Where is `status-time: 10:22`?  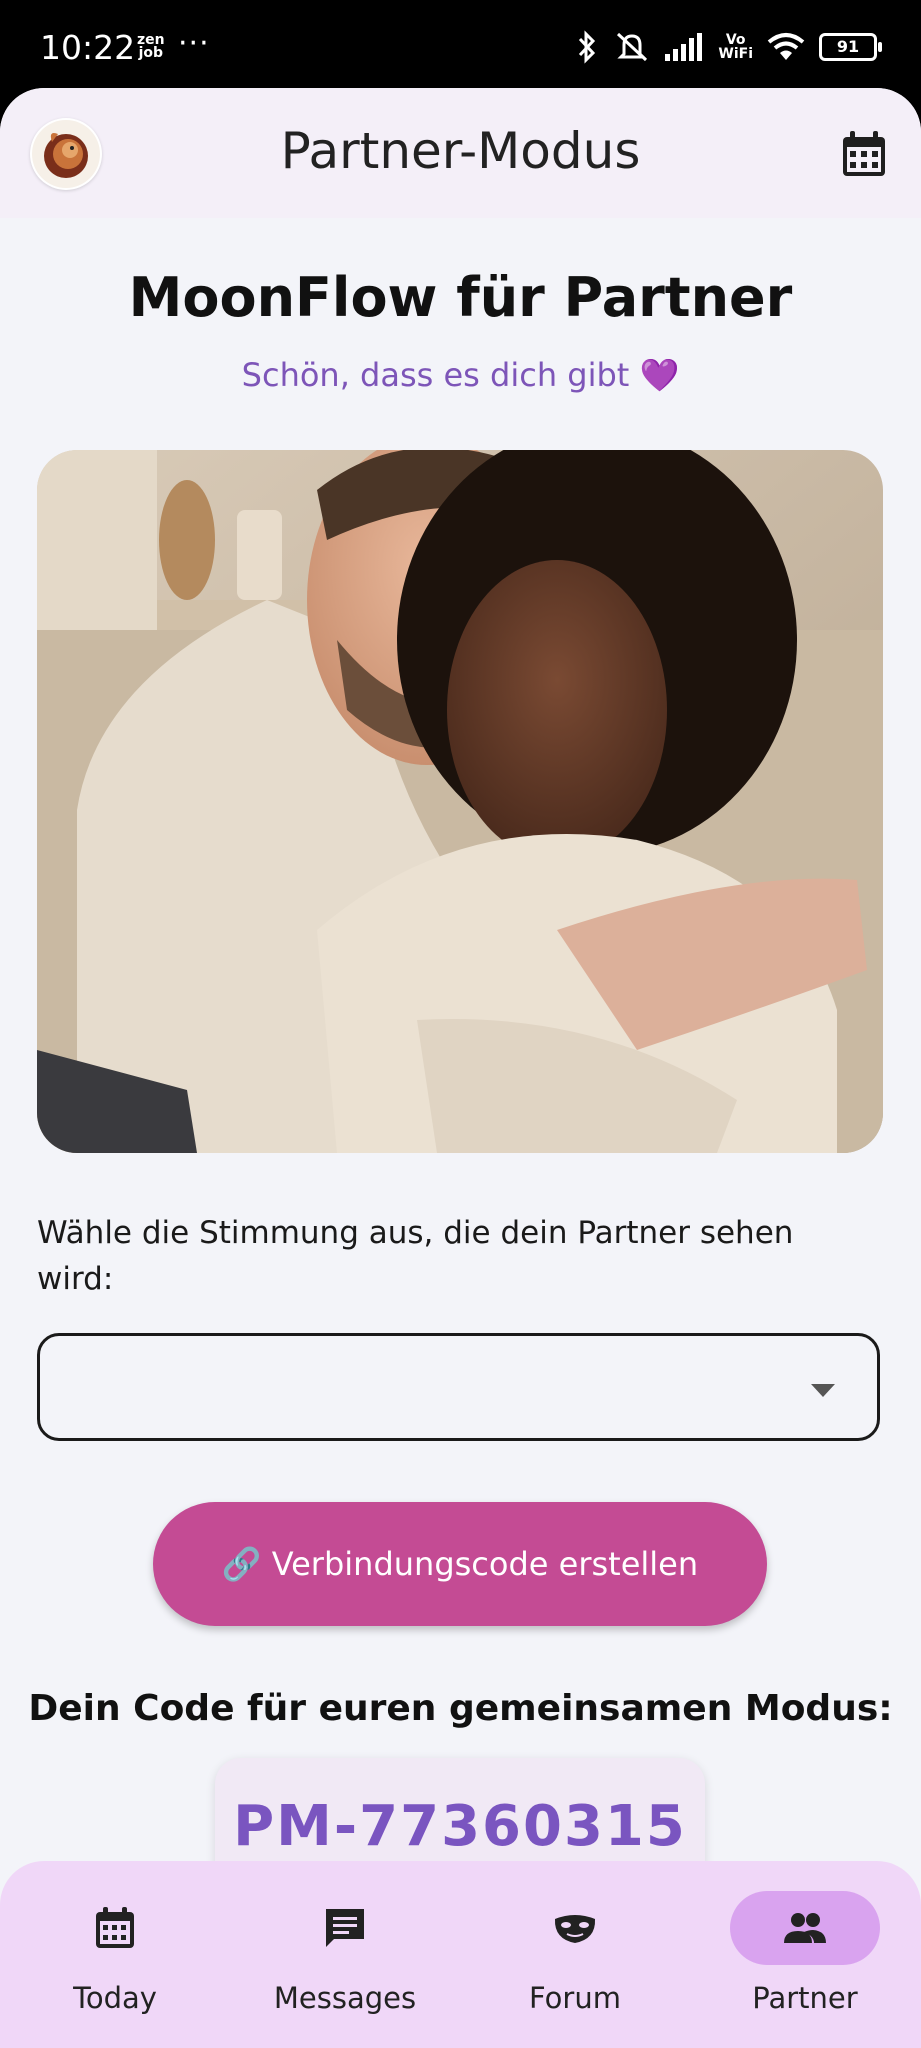 status-time: 10:22 is located at coordinates (88, 47).